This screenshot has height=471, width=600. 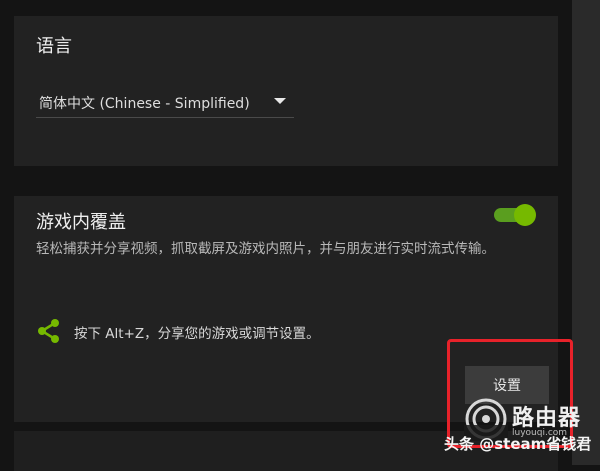 What do you see at coordinates (197, 334) in the screenshot?
I see `overlay-hint-text: 按下 Alt+Z，分享您的游戏或调节设置。` at bounding box center [197, 334].